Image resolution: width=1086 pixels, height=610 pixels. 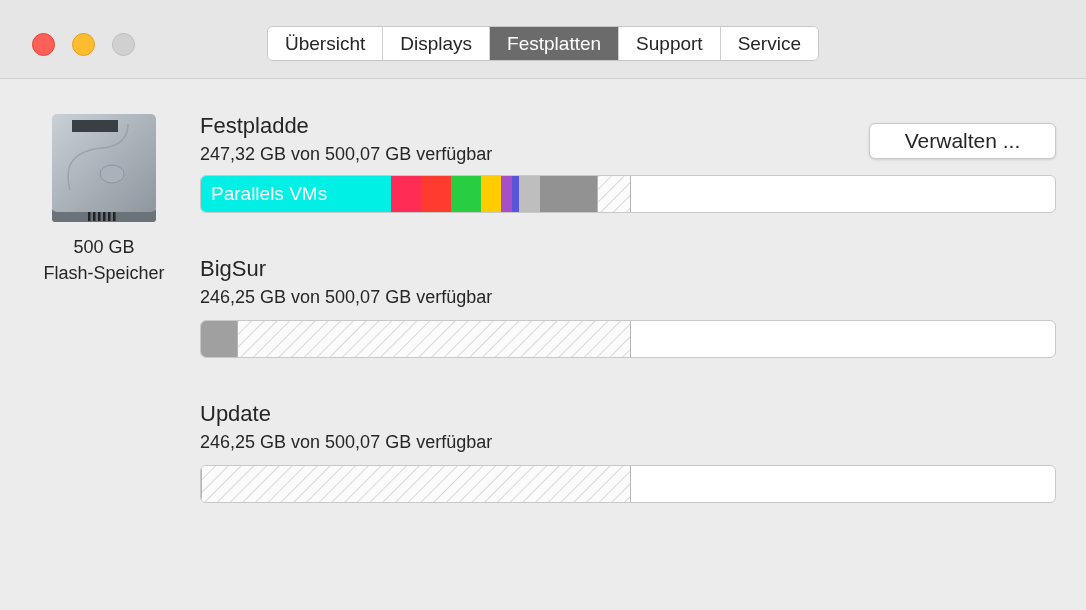 I want to click on minimize-button, so click(x=83, y=44).